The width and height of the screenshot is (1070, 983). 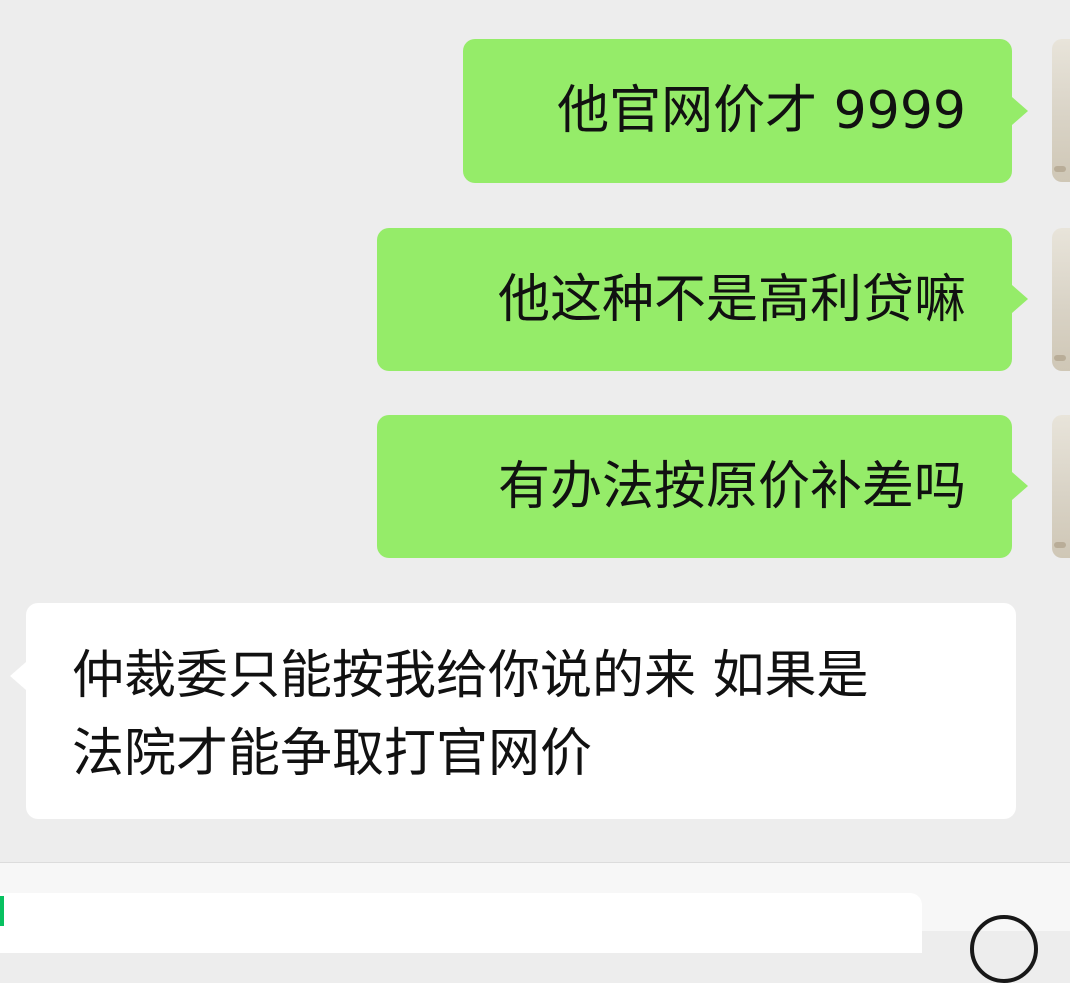 What do you see at coordinates (470, 676) in the screenshot?
I see `message-text-line: 仲裁委只能按我给你说的来 如果是` at bounding box center [470, 676].